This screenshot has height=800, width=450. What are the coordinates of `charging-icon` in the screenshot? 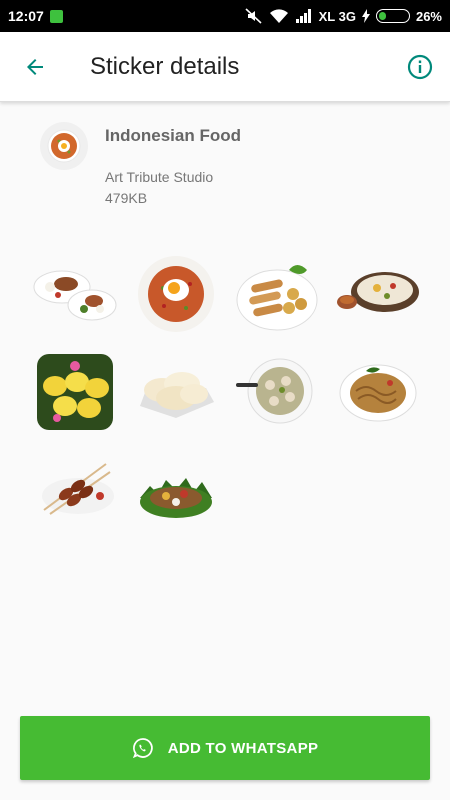 It's located at (365, 16).